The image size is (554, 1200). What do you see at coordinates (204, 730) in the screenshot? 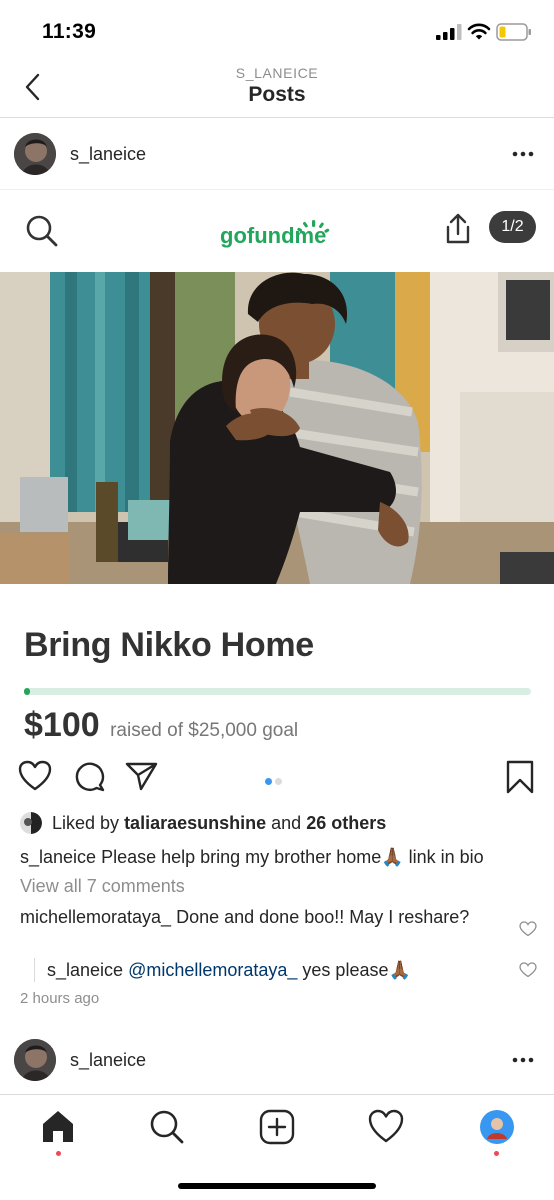
I see `raised-goal-text: raised of $25,000 goal` at bounding box center [204, 730].